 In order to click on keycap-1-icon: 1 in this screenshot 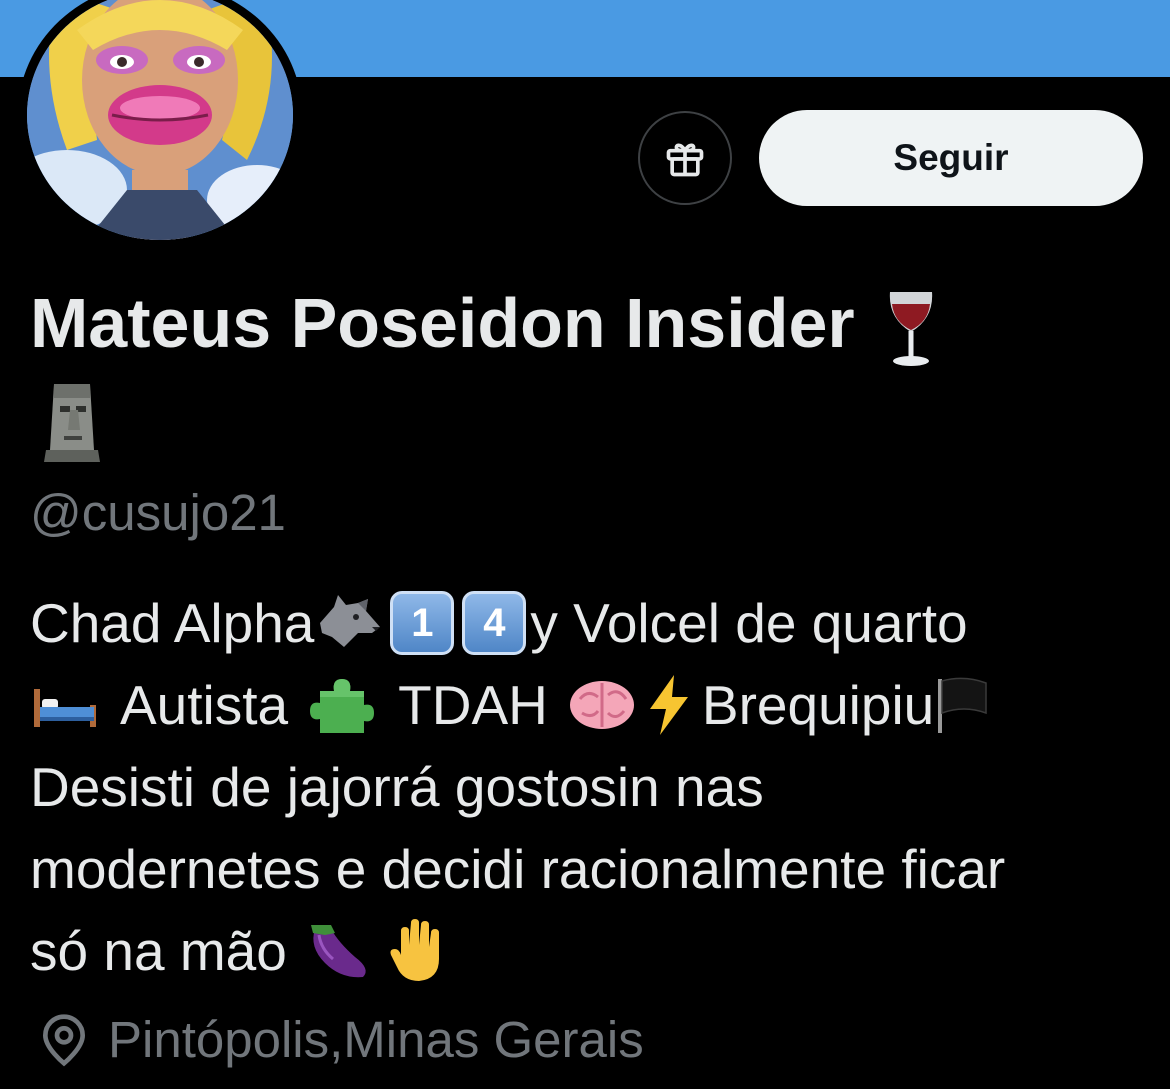, I will do `click(422, 623)`.